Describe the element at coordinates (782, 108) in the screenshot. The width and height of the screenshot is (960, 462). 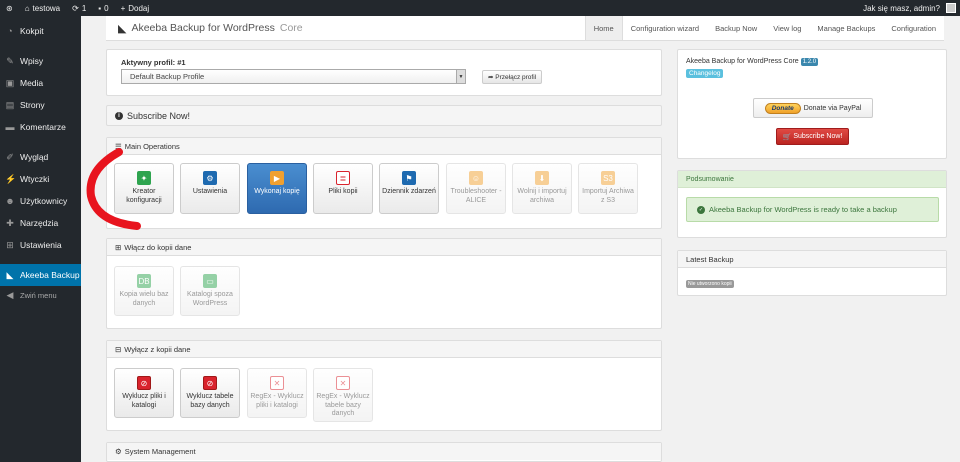
I see `donate-badge: Donate` at that location.